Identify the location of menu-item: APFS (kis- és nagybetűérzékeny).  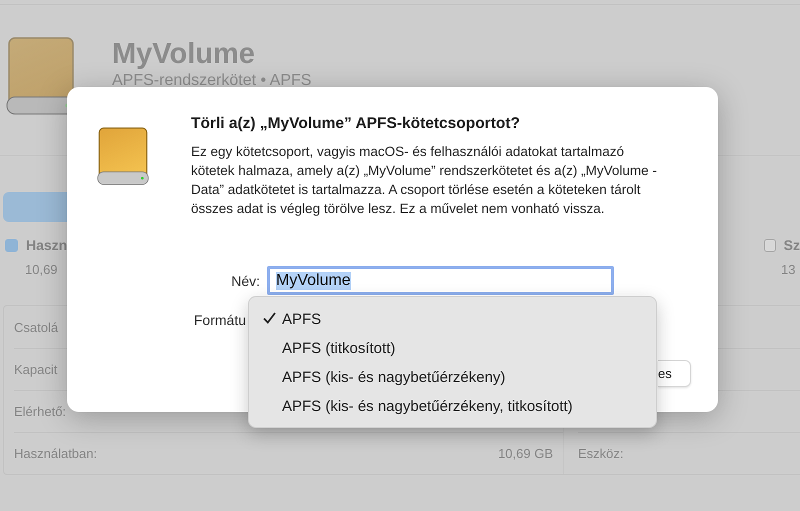
(452, 377).